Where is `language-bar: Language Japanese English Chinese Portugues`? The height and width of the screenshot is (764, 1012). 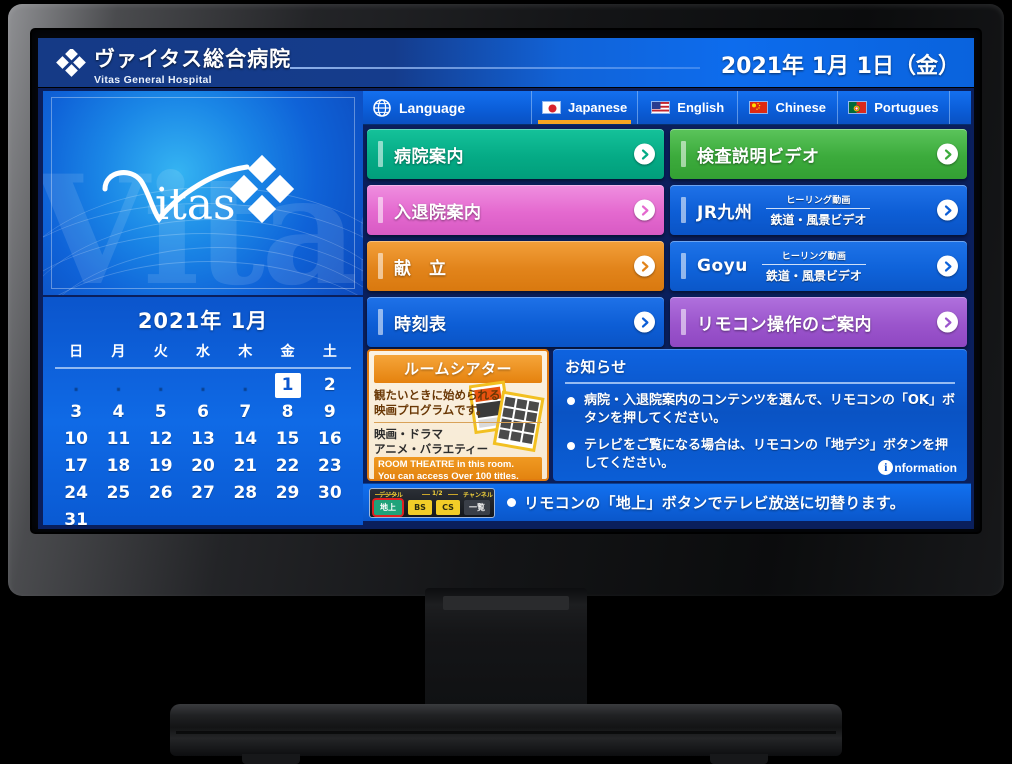 language-bar: Language Japanese English Chinese Portugues is located at coordinates (667, 108).